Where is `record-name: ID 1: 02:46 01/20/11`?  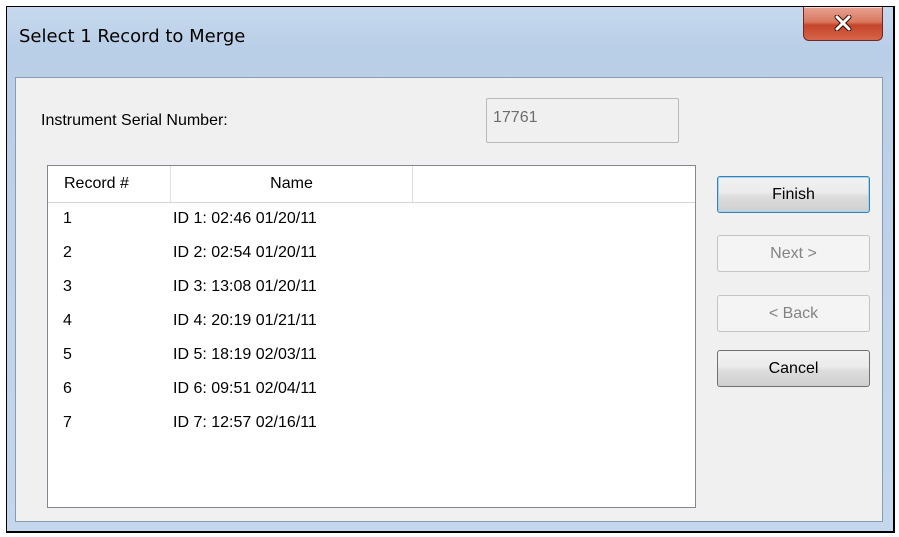
record-name: ID 1: 02:46 01/20/11 is located at coordinates (245, 218).